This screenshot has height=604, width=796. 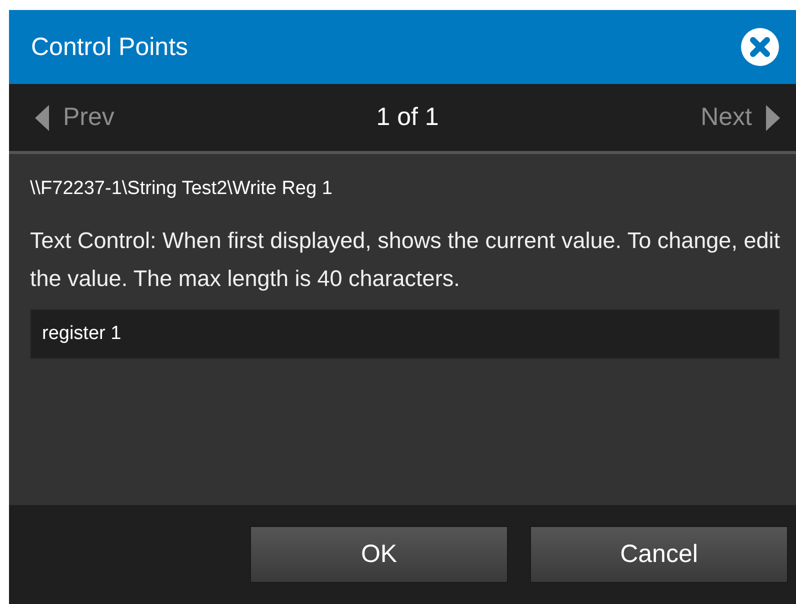 What do you see at coordinates (407, 117) in the screenshot?
I see `page-position: 1 of 1` at bounding box center [407, 117].